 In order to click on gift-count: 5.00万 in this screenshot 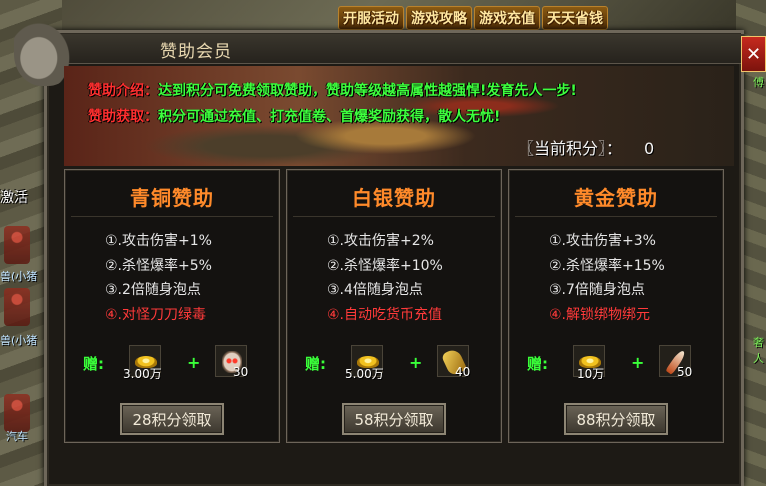, I will do `click(364, 374)`.